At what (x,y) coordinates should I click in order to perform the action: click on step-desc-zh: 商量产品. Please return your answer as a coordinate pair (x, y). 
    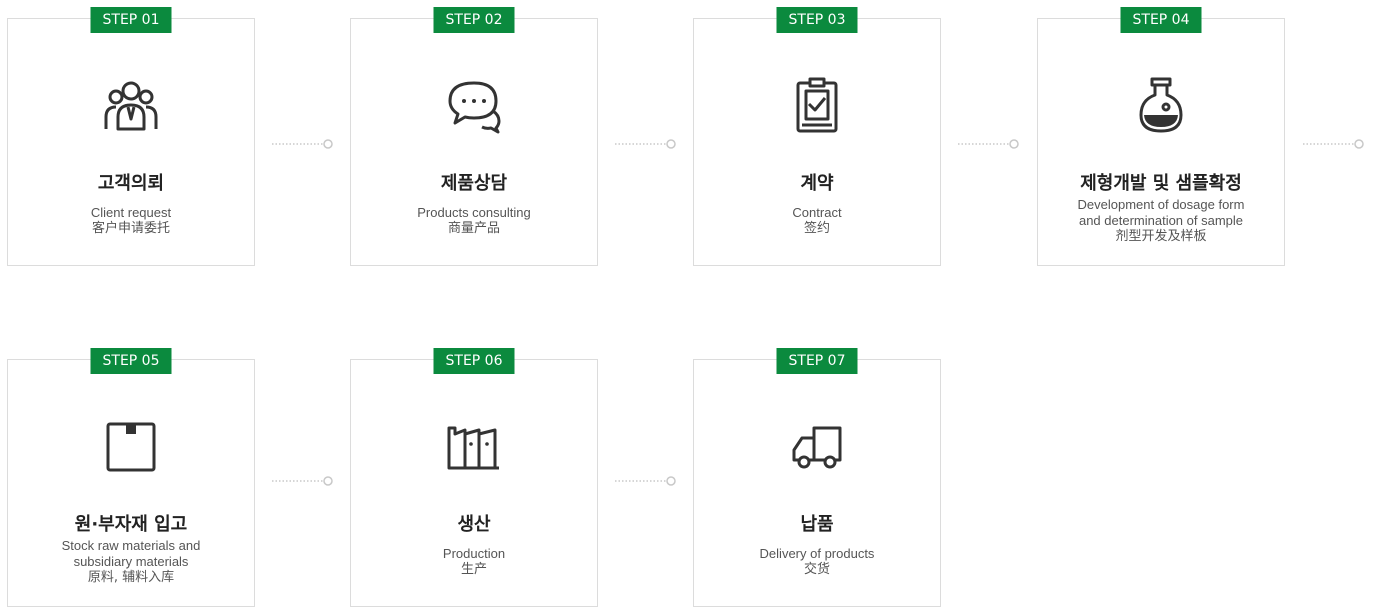
    Looking at the image, I should click on (473, 228).